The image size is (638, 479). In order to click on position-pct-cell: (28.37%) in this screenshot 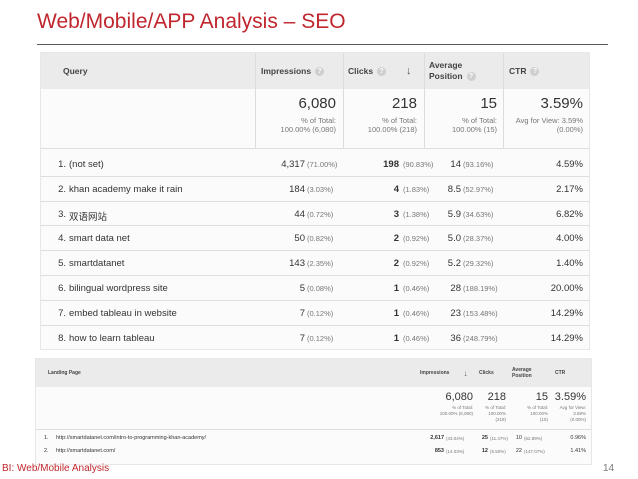, I will do `click(478, 239)`.